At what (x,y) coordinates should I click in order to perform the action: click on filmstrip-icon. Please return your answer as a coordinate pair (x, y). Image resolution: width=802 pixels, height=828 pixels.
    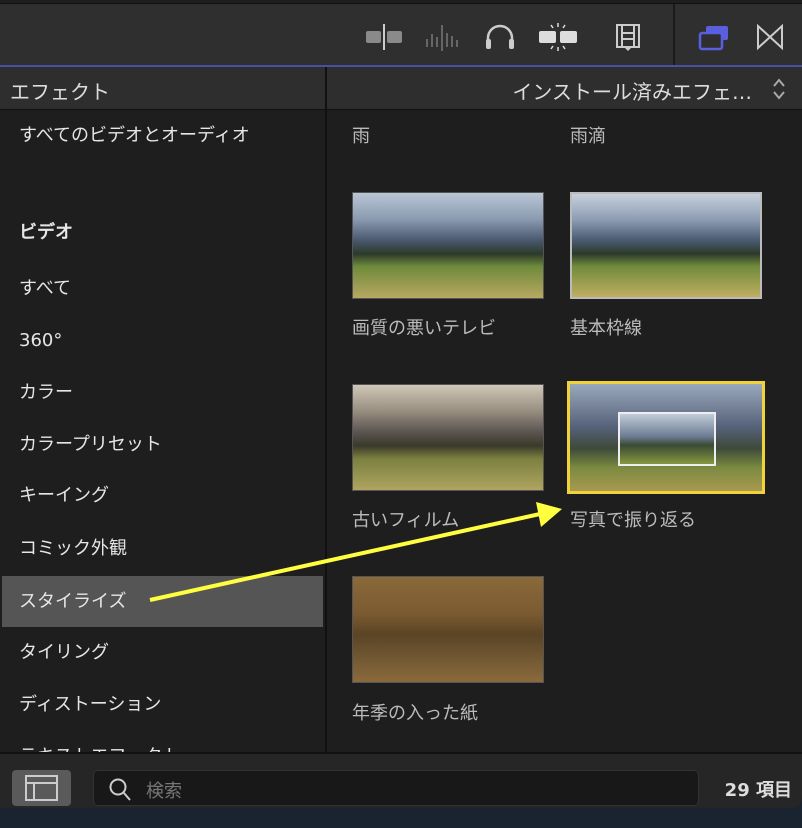
    Looking at the image, I should click on (628, 37).